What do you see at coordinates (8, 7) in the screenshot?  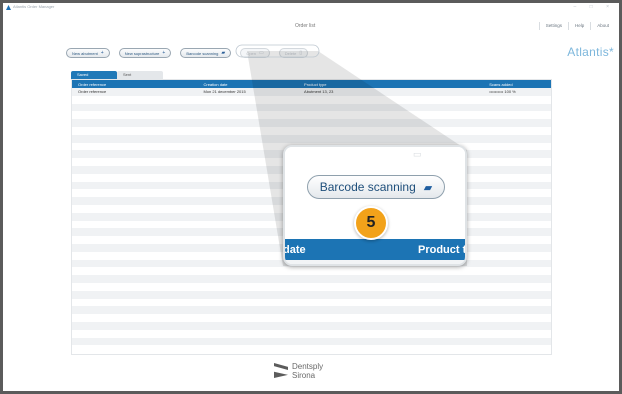 I see `app-logo-icon` at bounding box center [8, 7].